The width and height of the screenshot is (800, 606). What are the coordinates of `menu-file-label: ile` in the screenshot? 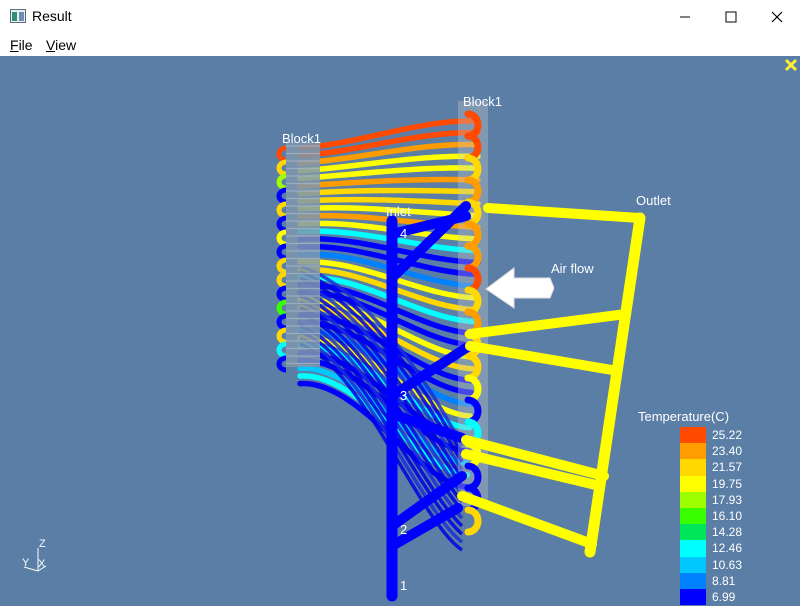 It's located at (25, 45).